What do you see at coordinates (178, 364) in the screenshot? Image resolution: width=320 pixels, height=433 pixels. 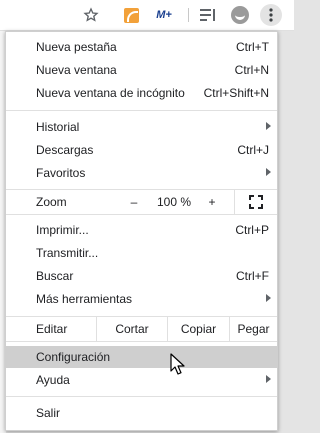 I see `mouse-cursor-icon` at bounding box center [178, 364].